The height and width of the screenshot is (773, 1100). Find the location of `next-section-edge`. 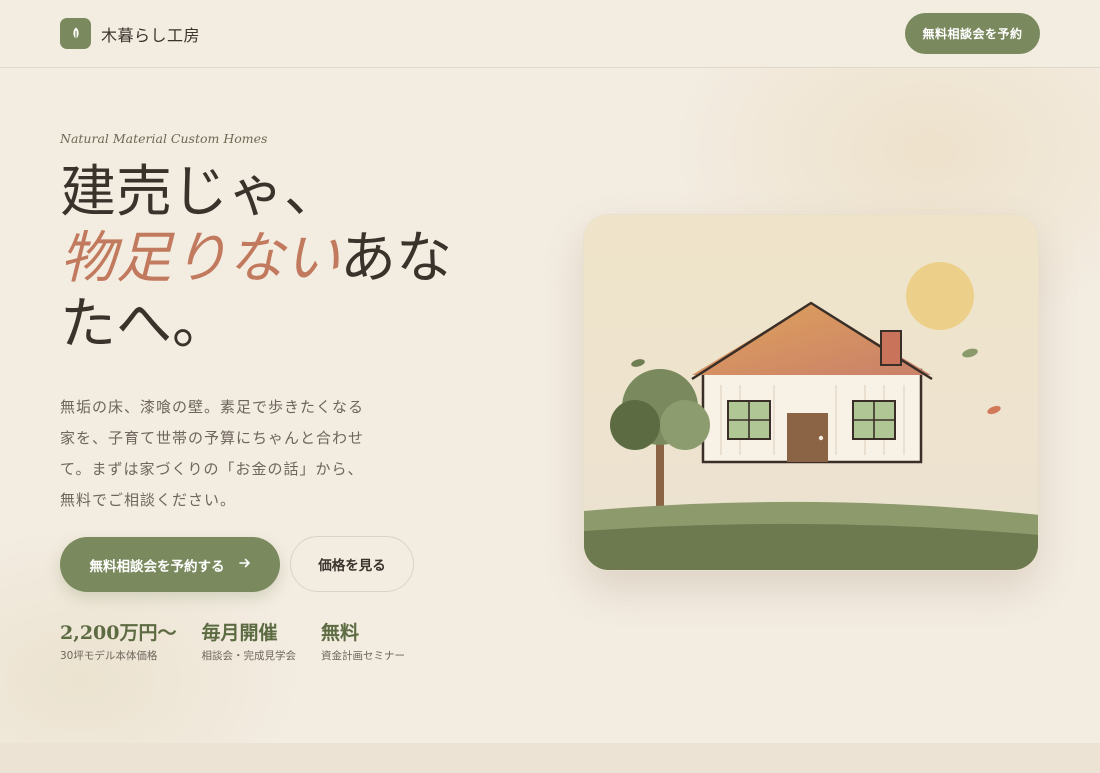

next-section-edge is located at coordinates (550, 758).